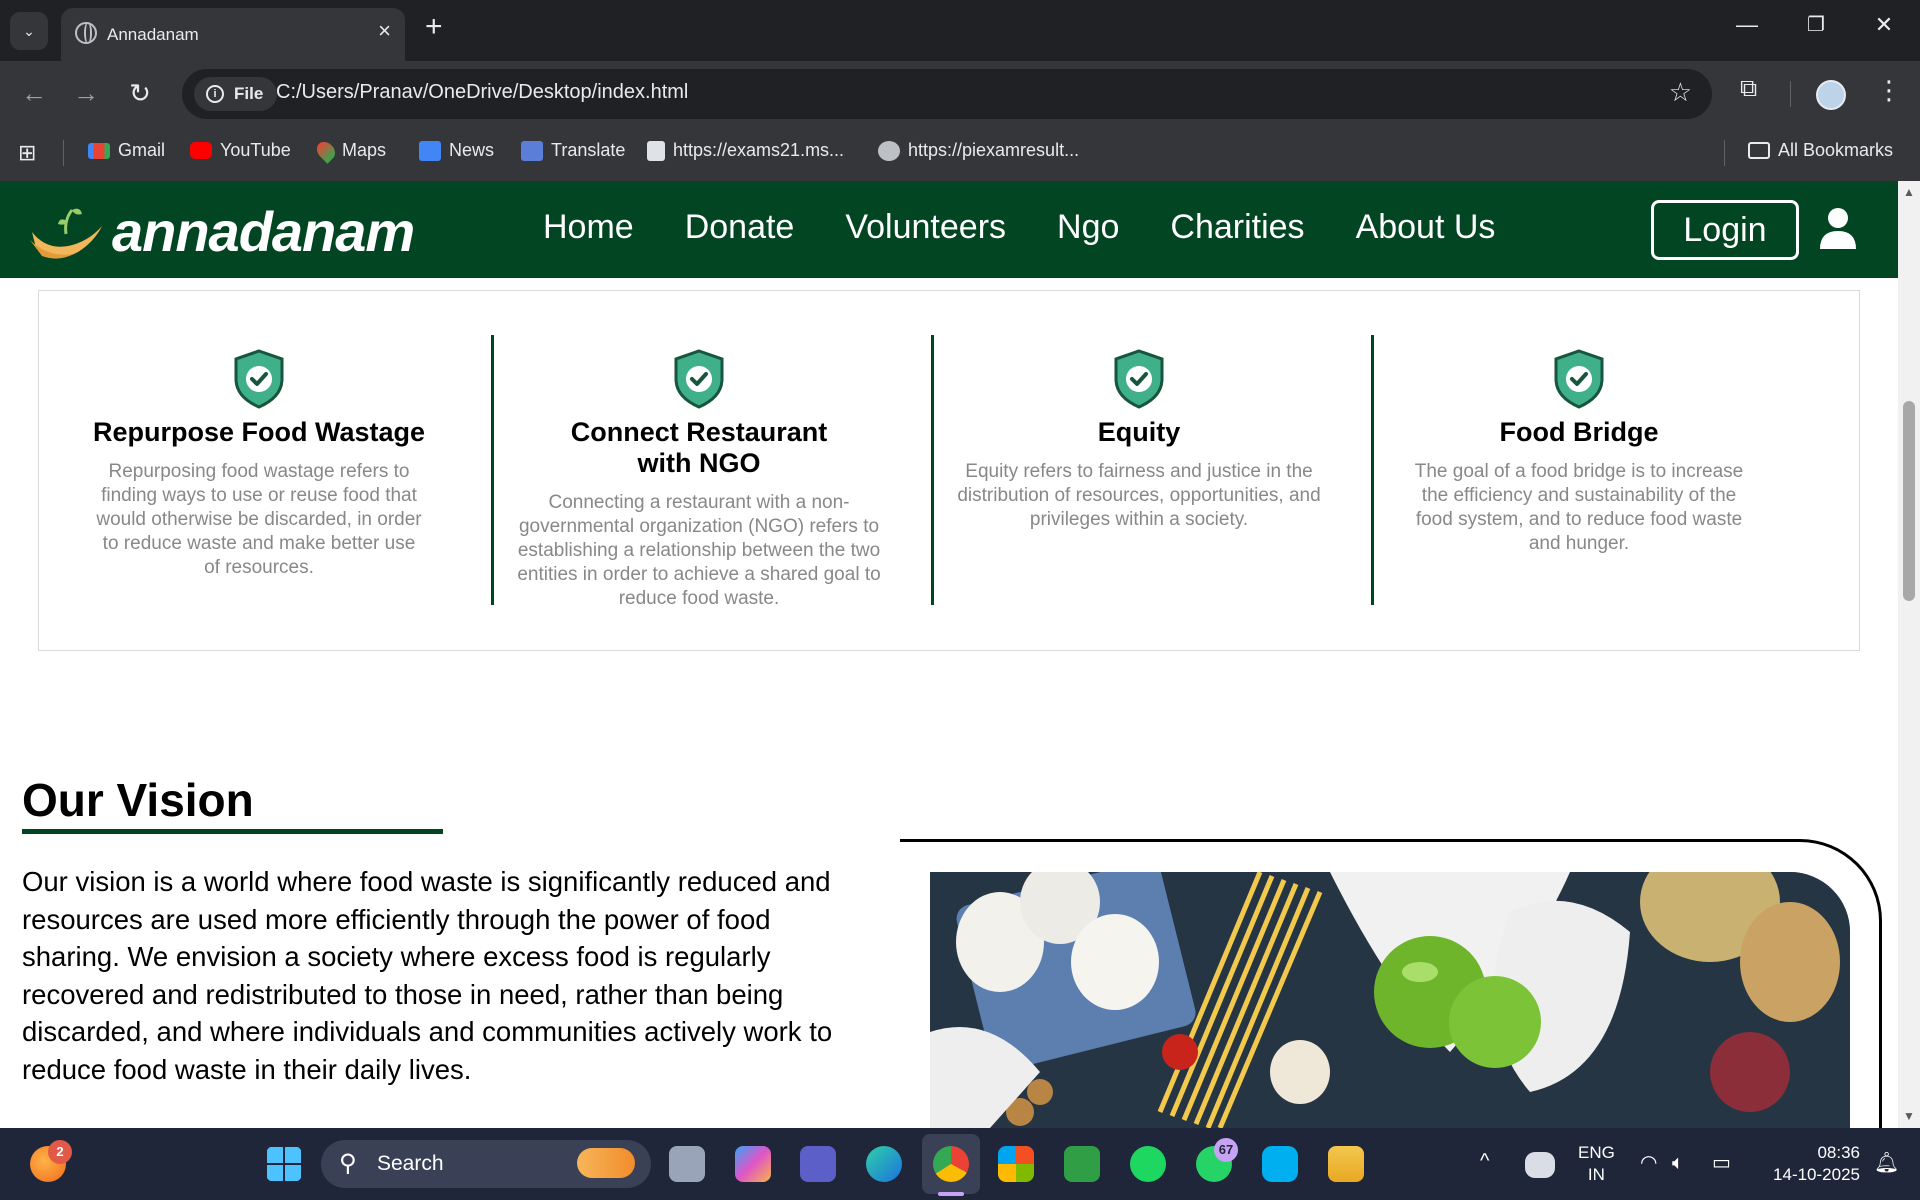 This screenshot has width=1920, height=1200. What do you see at coordinates (1725, 230) in the screenshot?
I see `login-button: Login` at bounding box center [1725, 230].